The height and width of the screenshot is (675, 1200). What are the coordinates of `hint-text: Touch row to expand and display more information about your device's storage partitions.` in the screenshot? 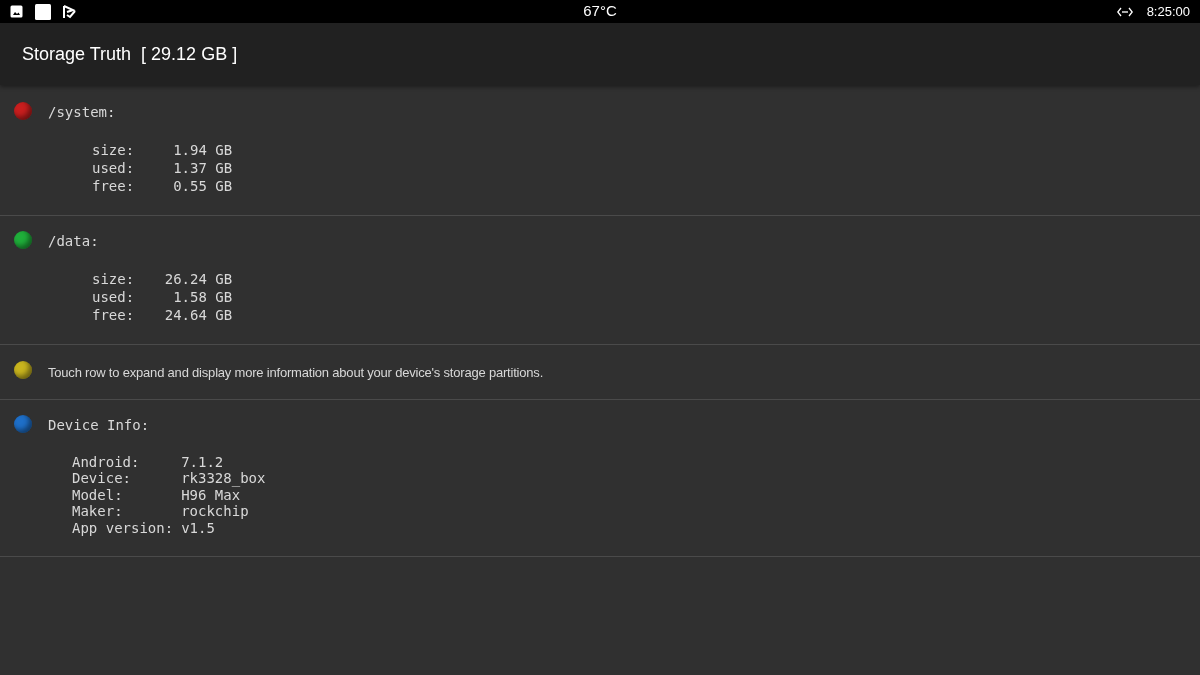 It's located at (296, 373).